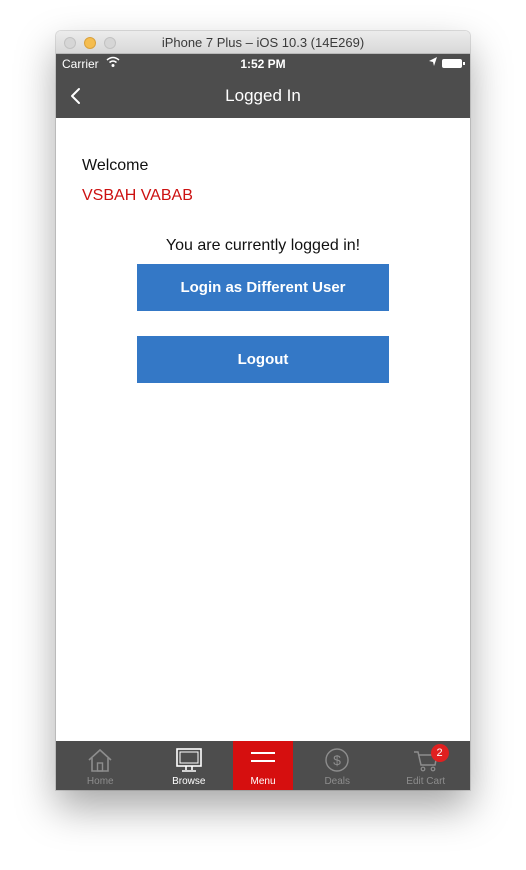  I want to click on login-different-user-button: Login as Different User, so click(263, 287).